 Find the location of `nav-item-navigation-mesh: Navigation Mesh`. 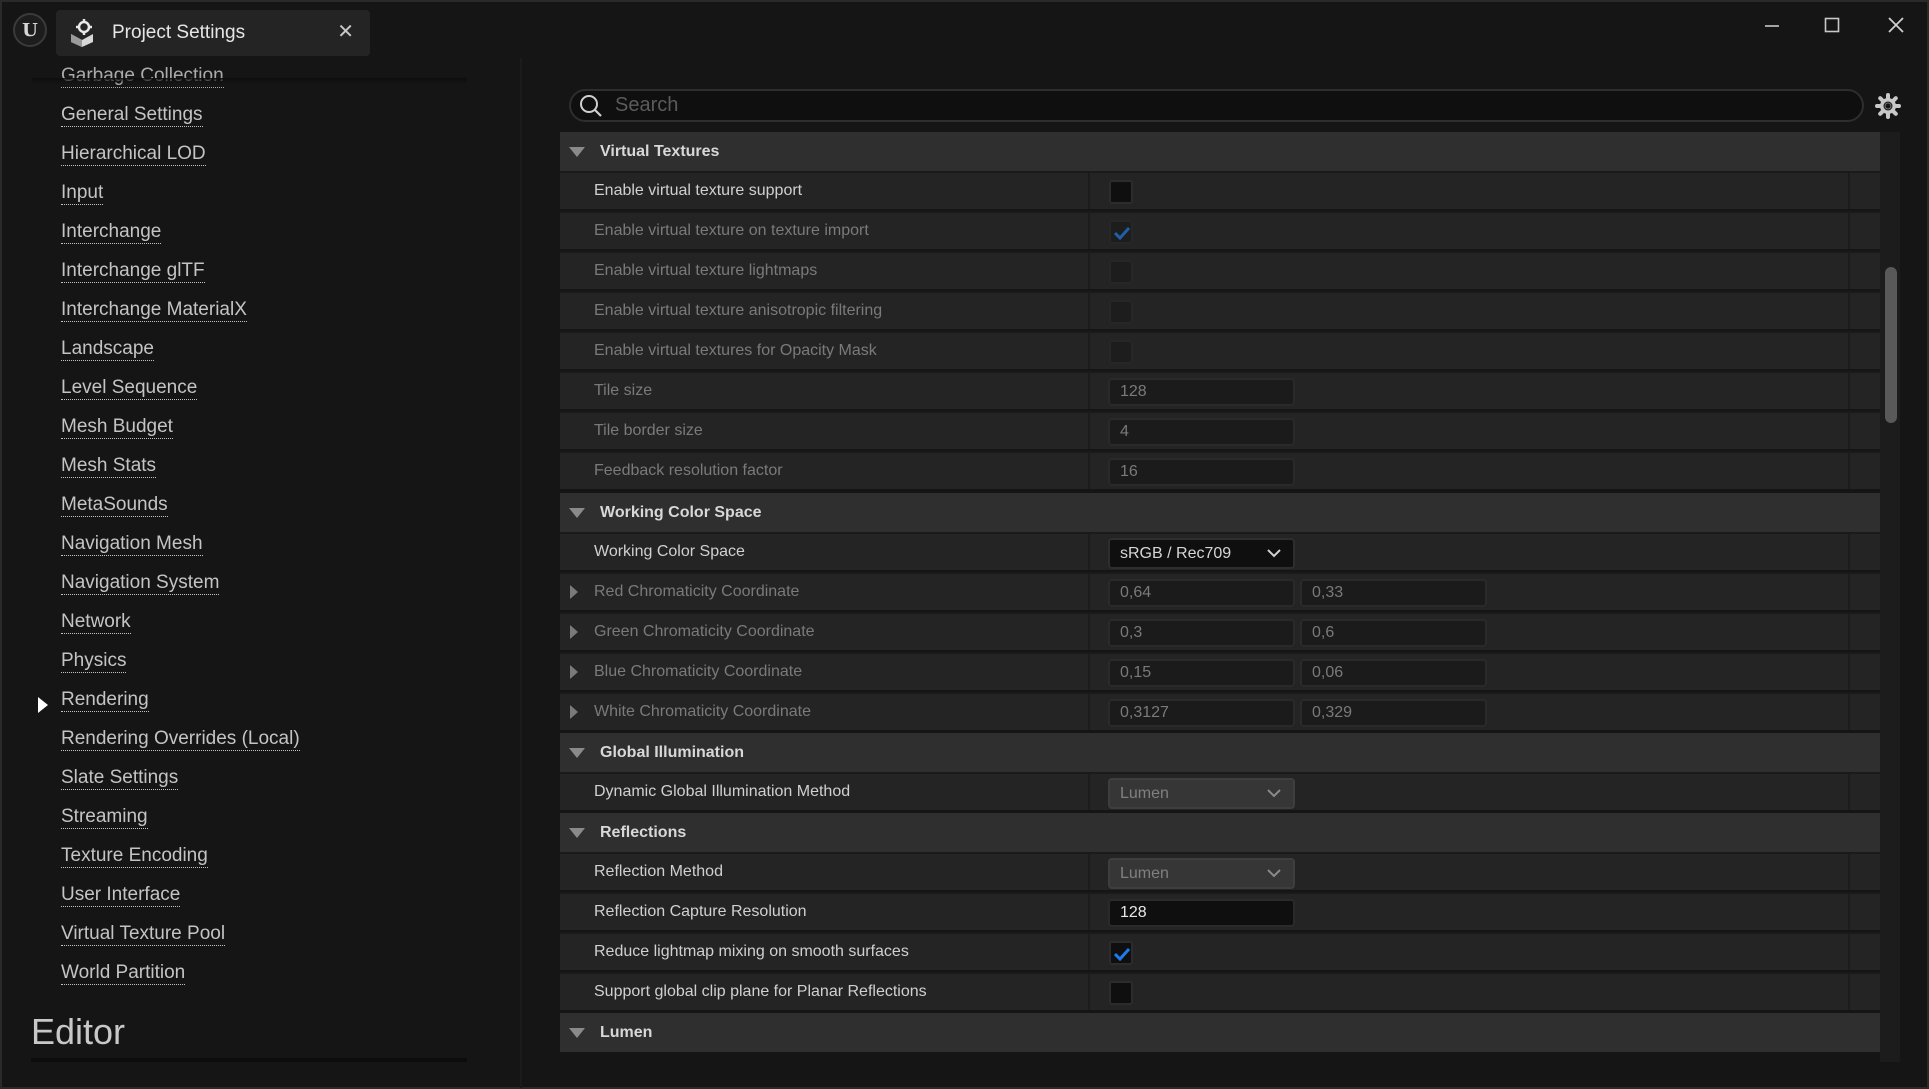

nav-item-navigation-mesh: Navigation Mesh is located at coordinates (132, 544).